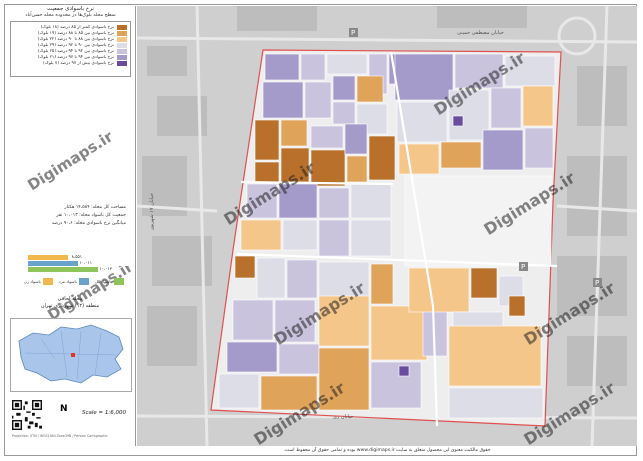 This screenshot has height=461, width=643. What do you see at coordinates (70, 299) in the screenshot?
I see `inset-title-text: محله لحافی` at bounding box center [70, 299].